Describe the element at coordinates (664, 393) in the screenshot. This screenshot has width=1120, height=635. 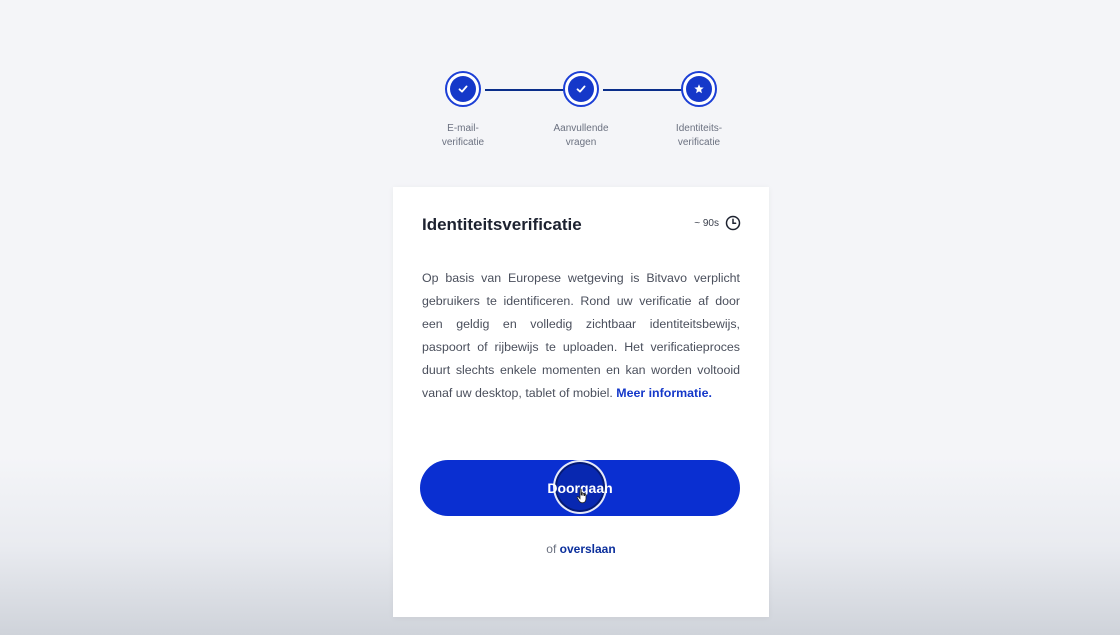
I see `more-info-link: Meer informatie.` at that location.